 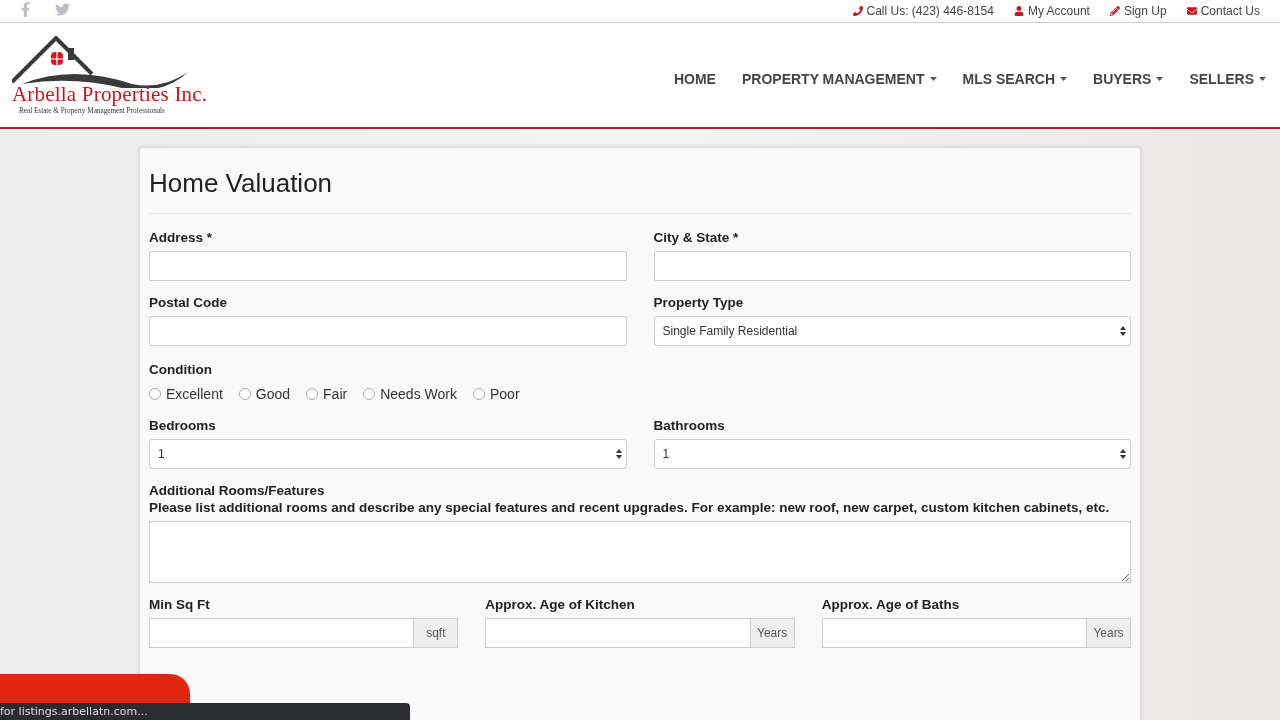 I want to click on field-label: City & State *, so click(x=696, y=237).